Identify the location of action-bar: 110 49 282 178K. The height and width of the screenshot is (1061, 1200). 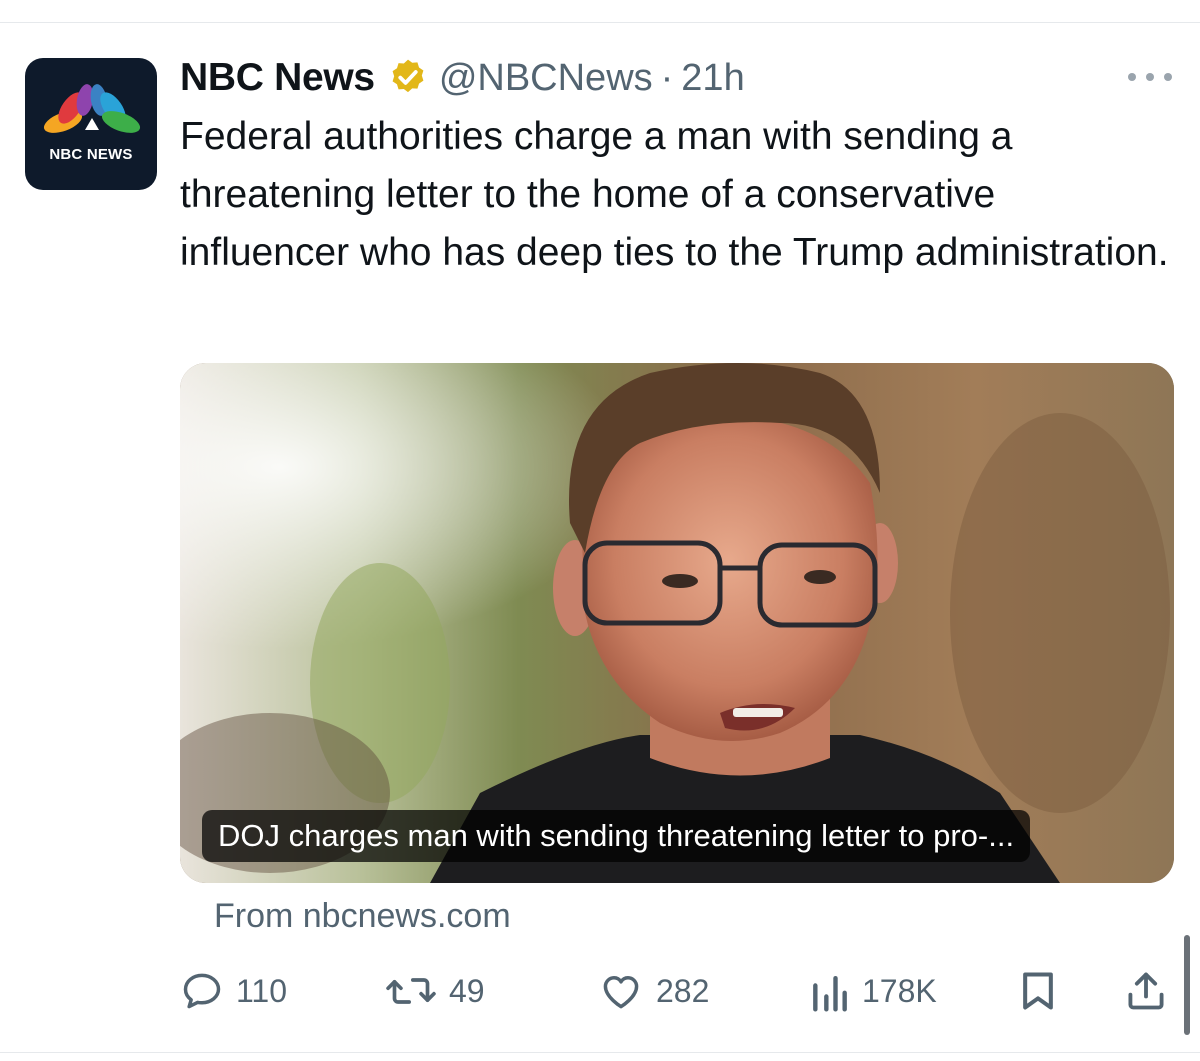
(600, 991).